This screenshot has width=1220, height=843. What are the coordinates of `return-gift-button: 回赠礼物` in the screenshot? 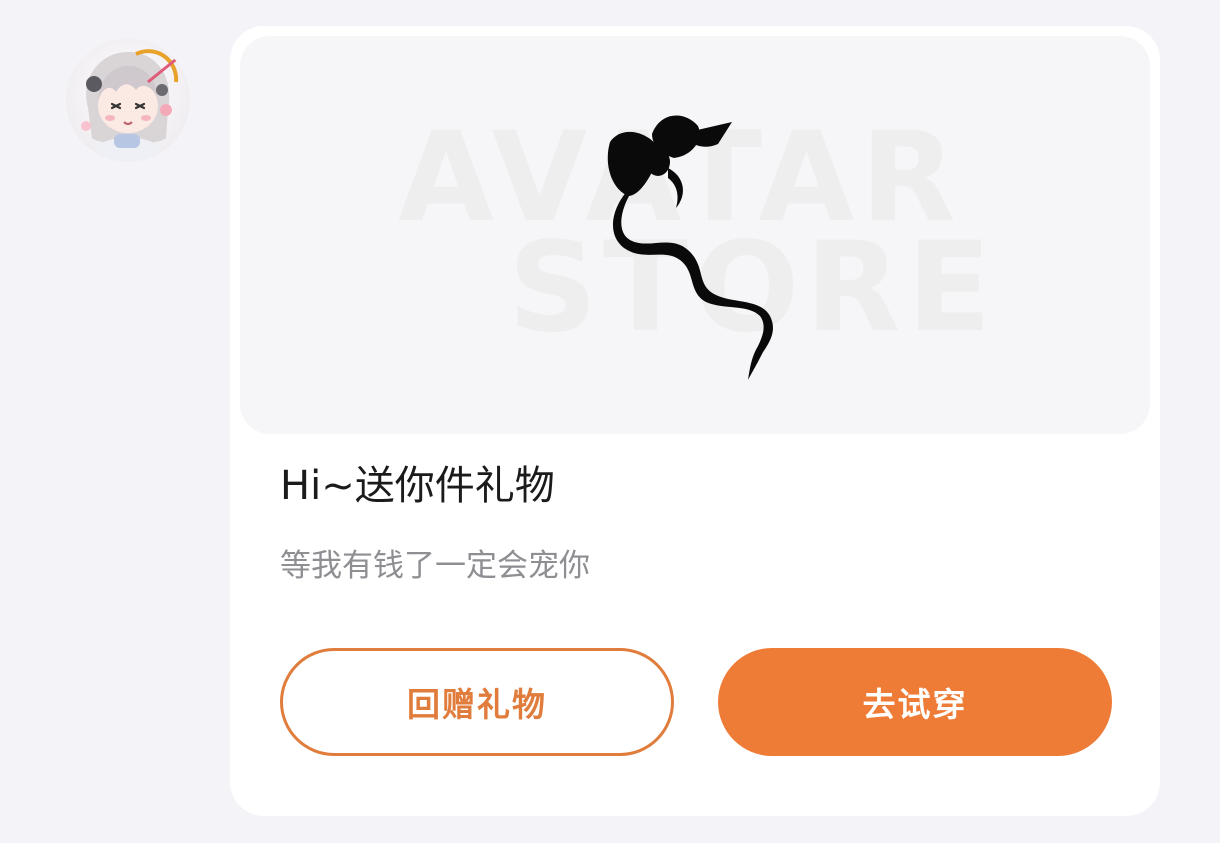 It's located at (477, 702).